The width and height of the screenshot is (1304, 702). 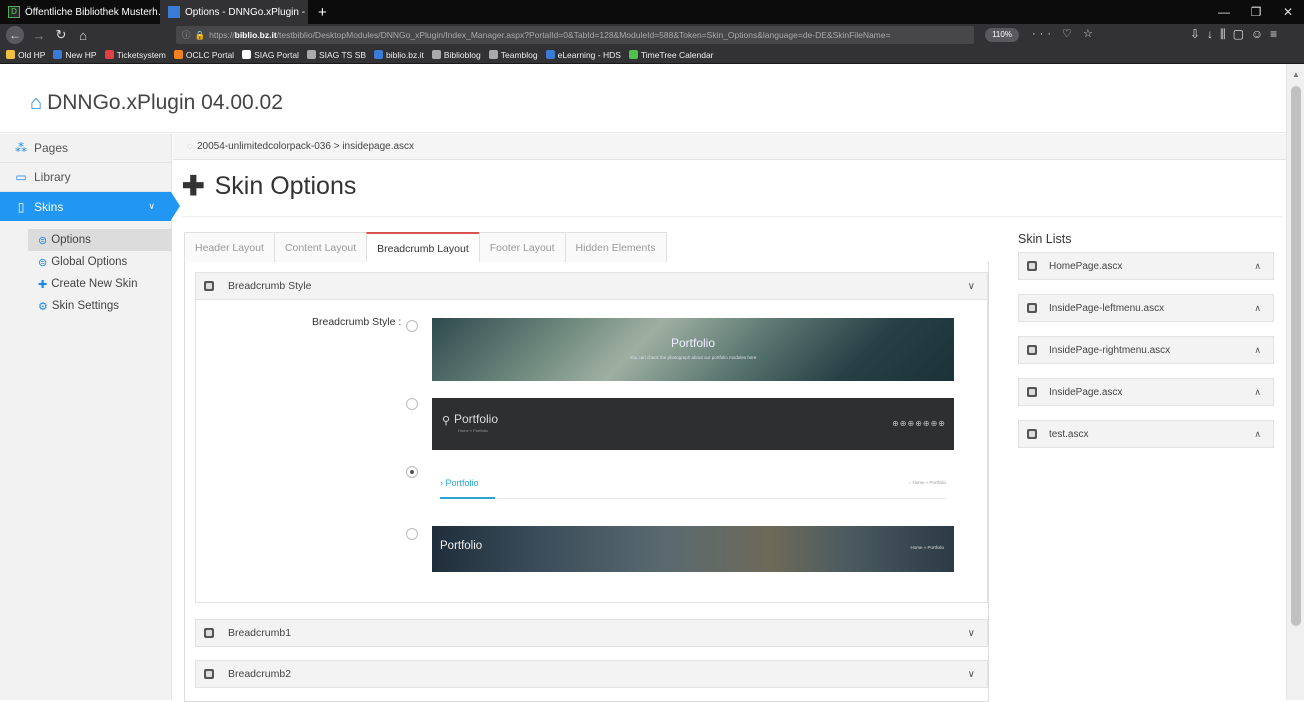 I want to click on image-icon: ▭, so click(x=21, y=177).